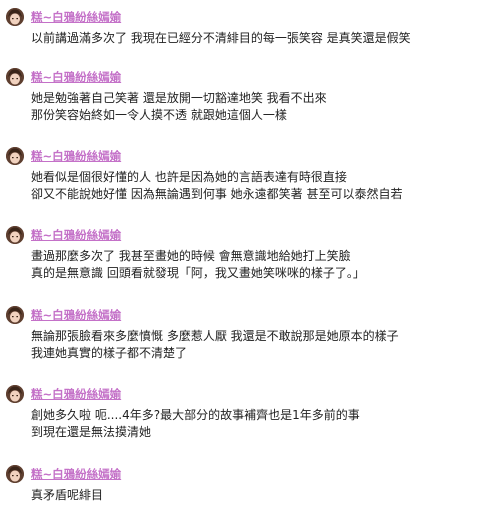  What do you see at coordinates (159, 115) in the screenshot?
I see `comment-line: 那份笑容始終如一令人摸不透 就跟她這個人一樣` at bounding box center [159, 115].